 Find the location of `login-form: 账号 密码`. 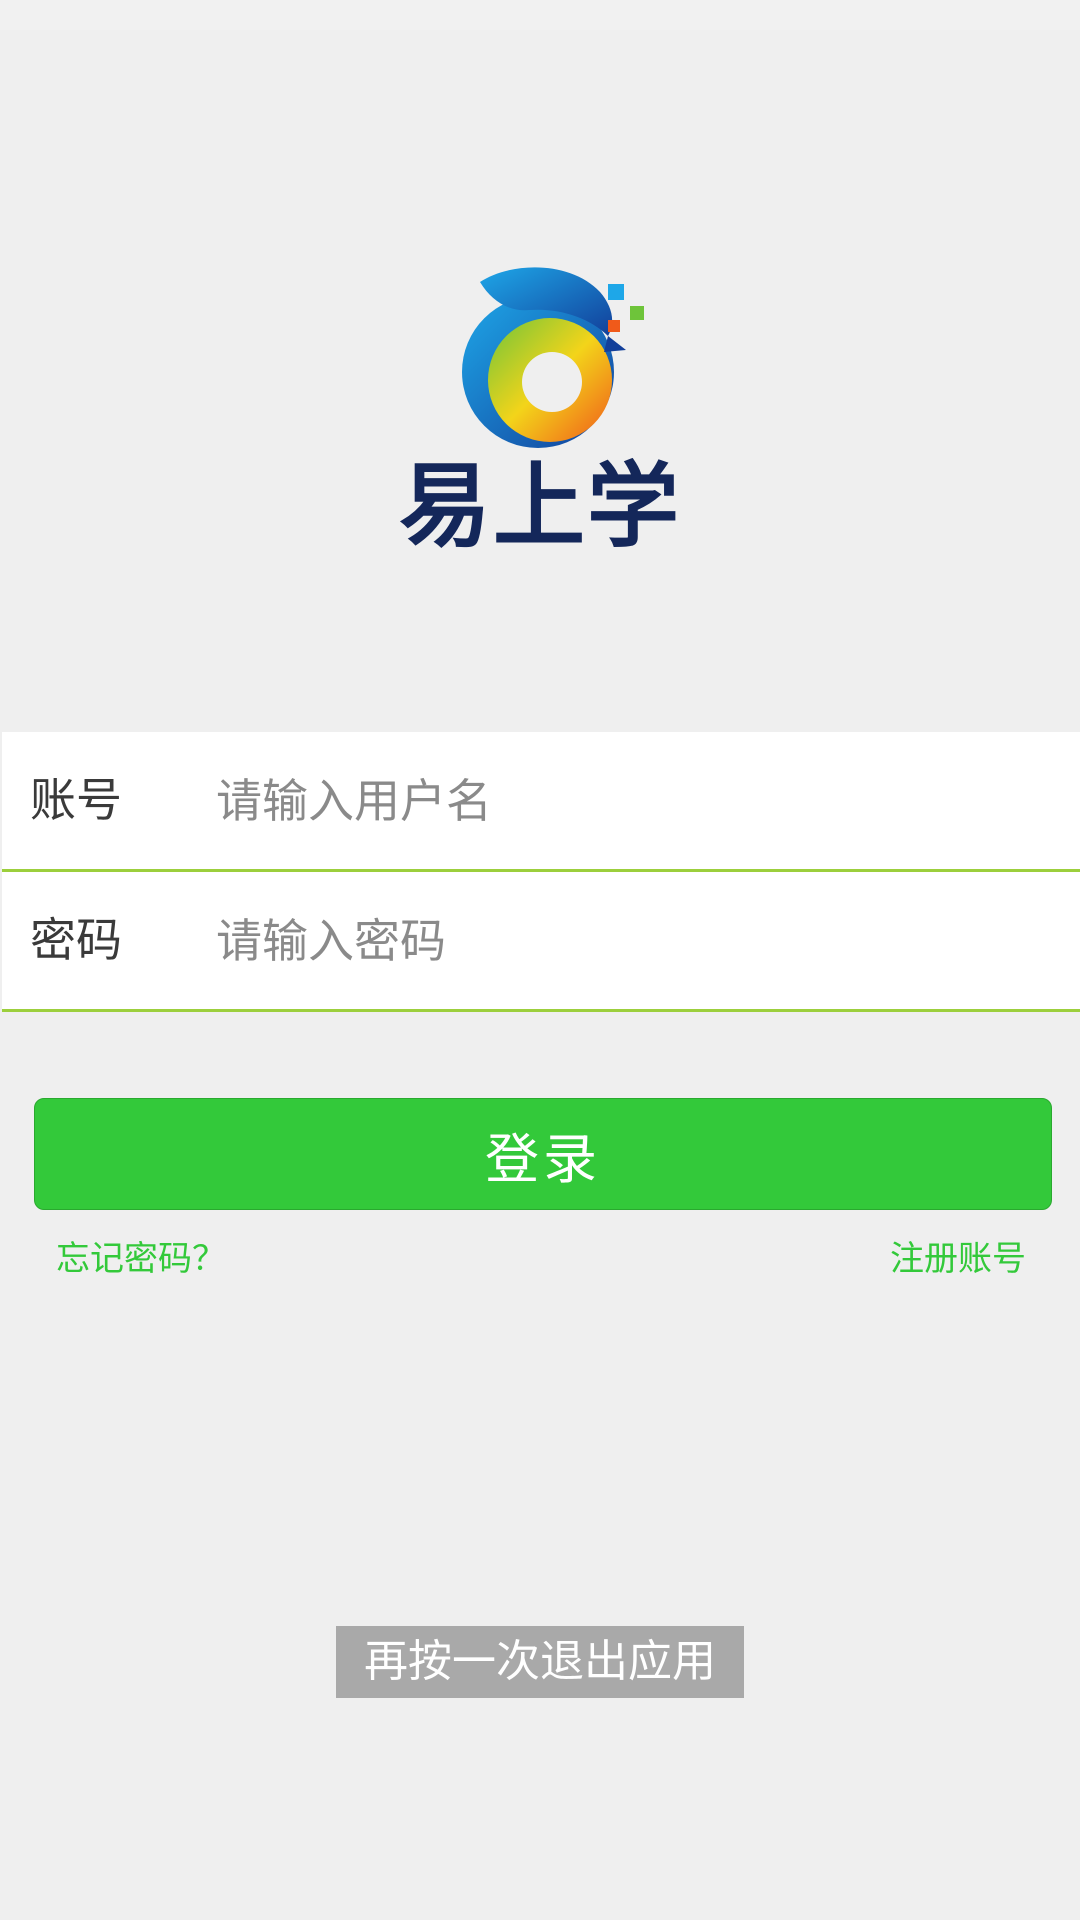

login-form: 账号 密码 is located at coordinates (541, 872).